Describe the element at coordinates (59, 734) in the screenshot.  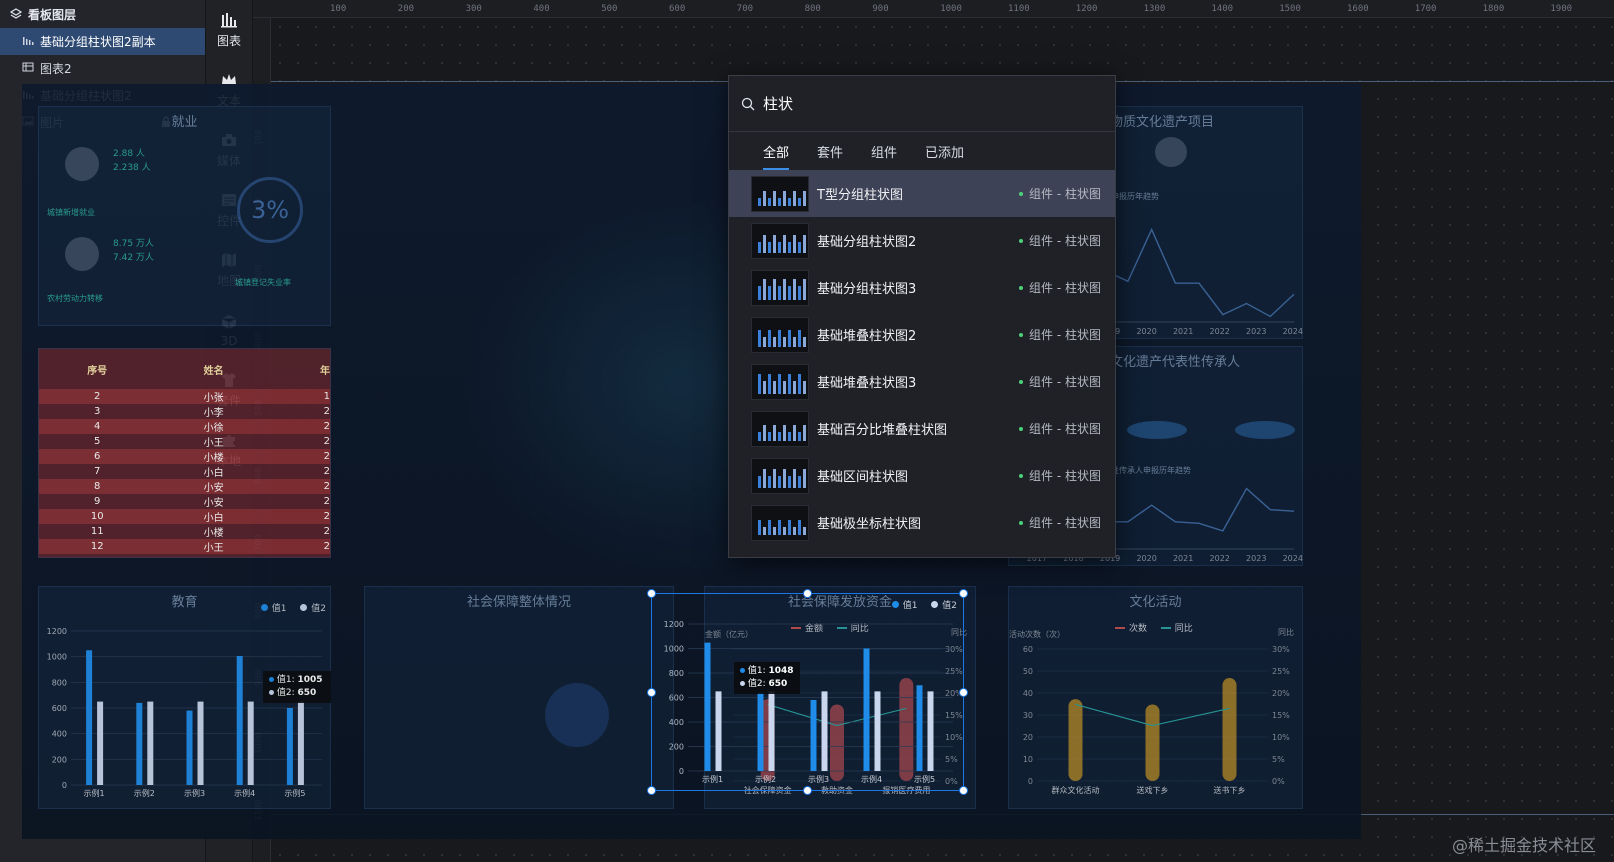
I see `y-tick-label: 400` at that location.